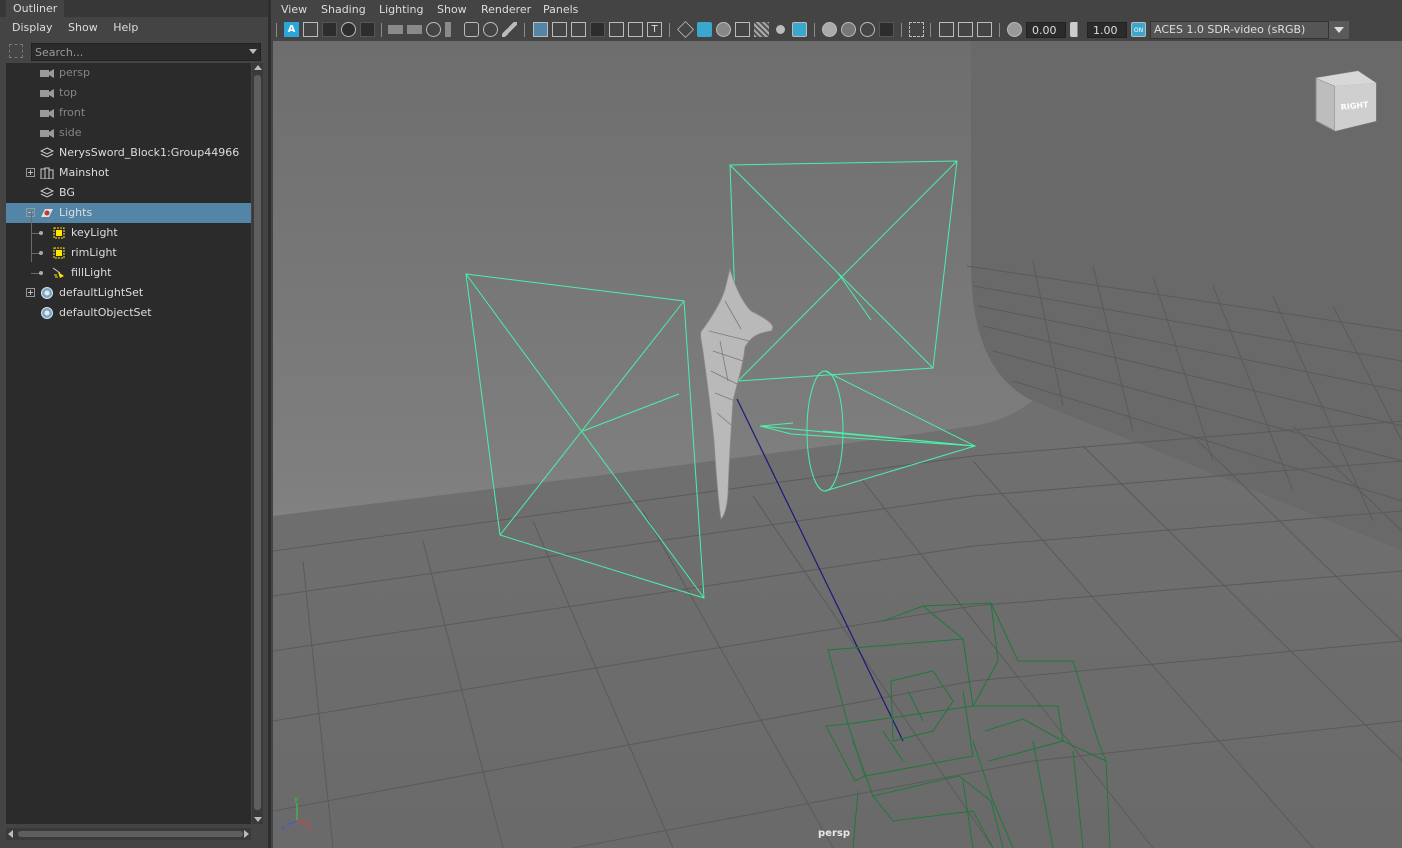  Describe the element at coordinates (886, 29) in the screenshot. I see `depth-of-field-icon` at that location.